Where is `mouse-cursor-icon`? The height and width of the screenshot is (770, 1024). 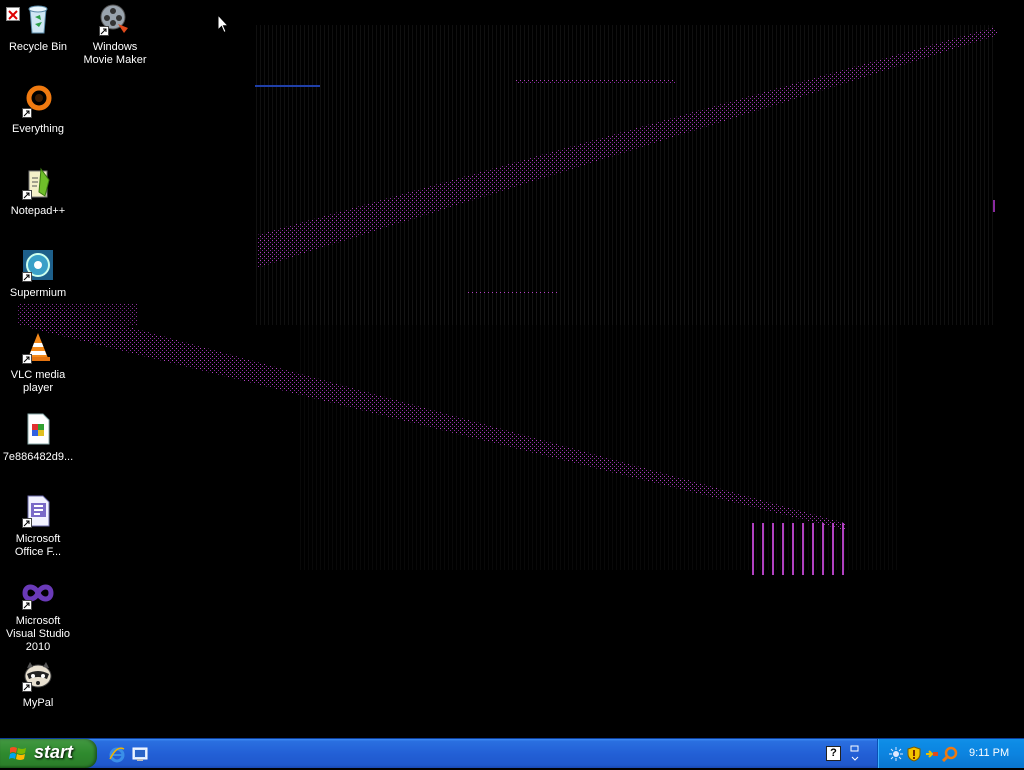
mouse-cursor-icon is located at coordinates (223, 24).